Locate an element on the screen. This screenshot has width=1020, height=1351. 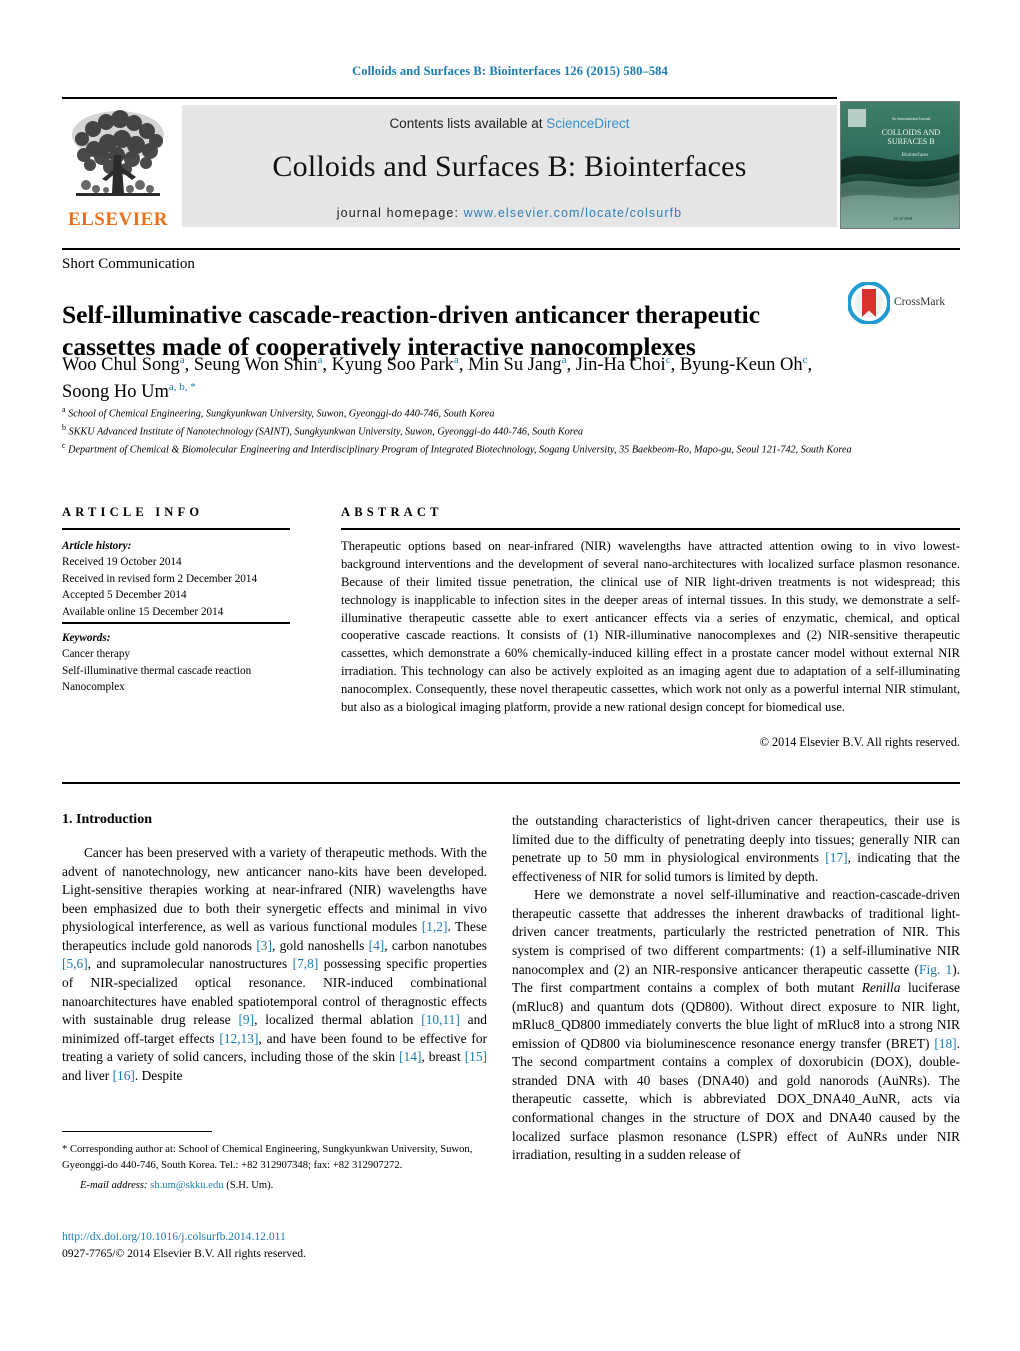
citation-link: [9] is located at coordinates (246, 1019).